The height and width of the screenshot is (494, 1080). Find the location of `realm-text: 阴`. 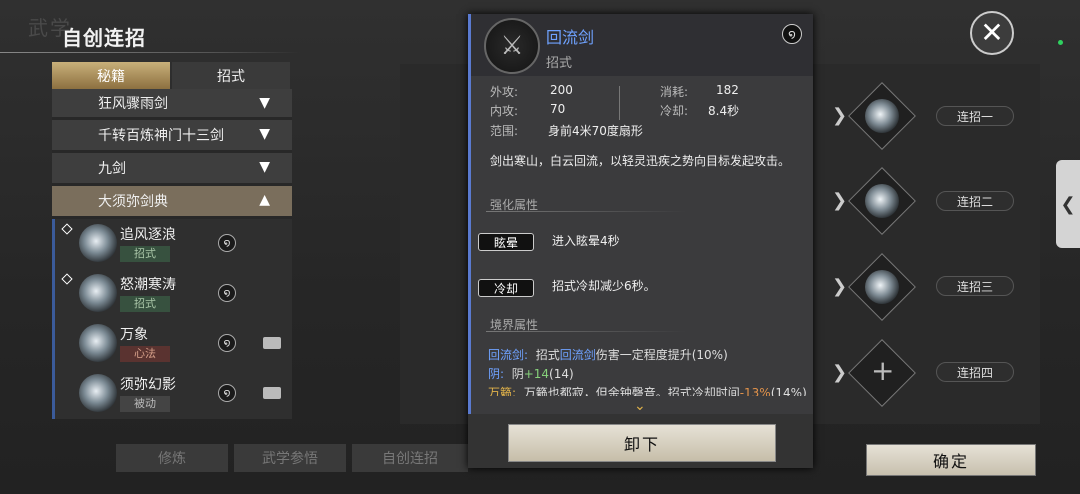

realm-text: 阴 is located at coordinates (517, 374).